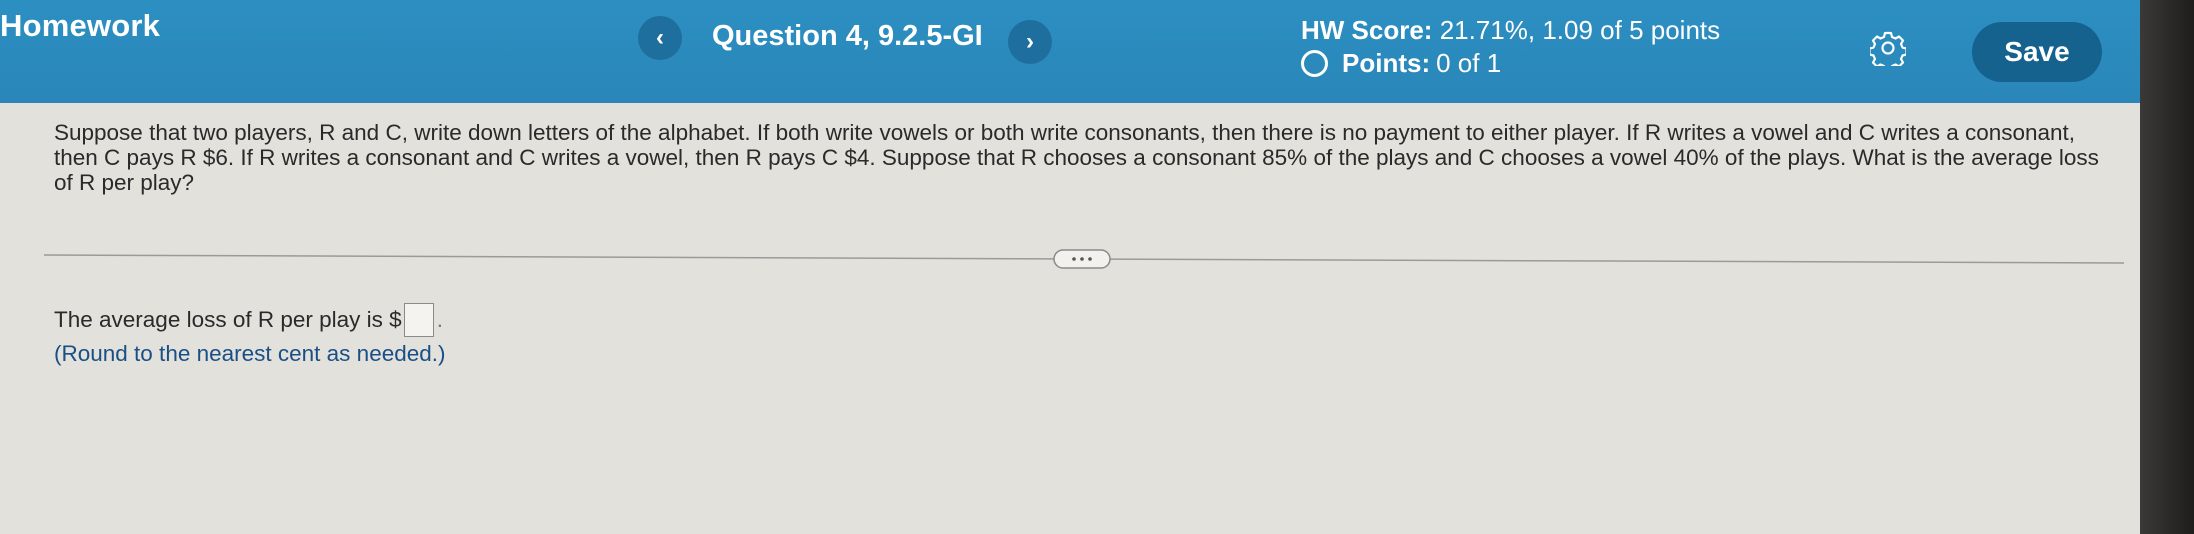  I want to click on question-label: Question 4, 9.2.5-GI, so click(847, 36).